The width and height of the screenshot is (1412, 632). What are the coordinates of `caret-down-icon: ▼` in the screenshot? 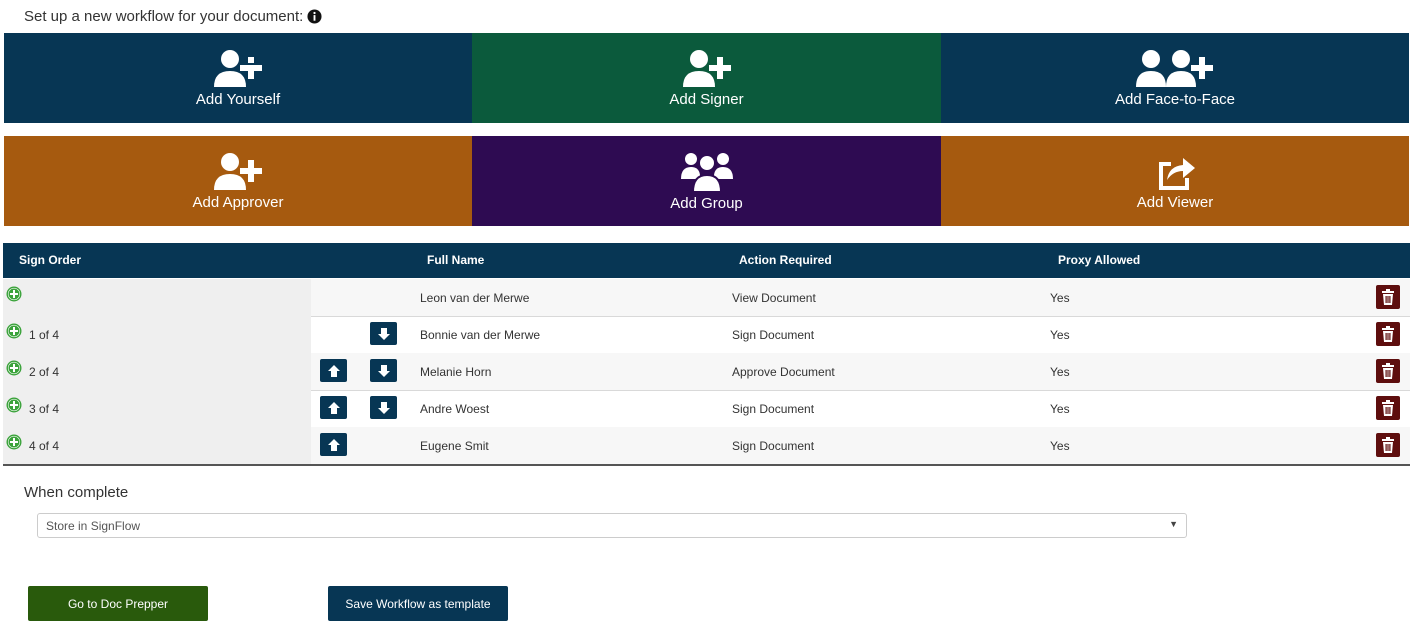 It's located at (1173, 524).